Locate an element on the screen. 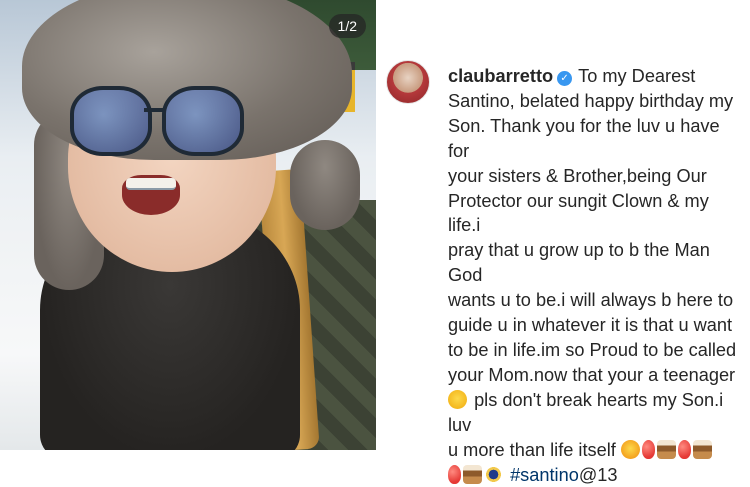  fleur-de-lis-icon is located at coordinates (493, 474).